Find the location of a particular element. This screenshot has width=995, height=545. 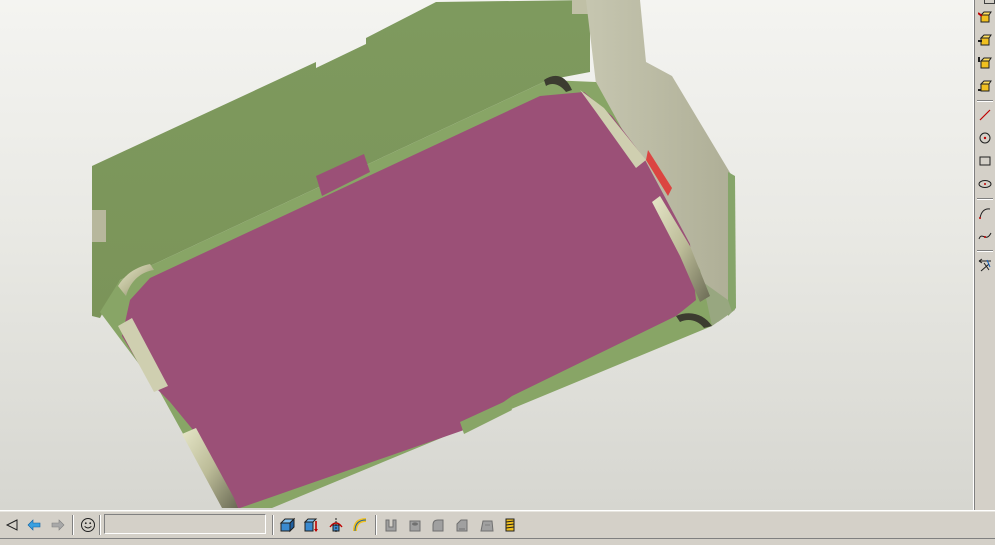

shaded-box-button is located at coordinates (287, 525).